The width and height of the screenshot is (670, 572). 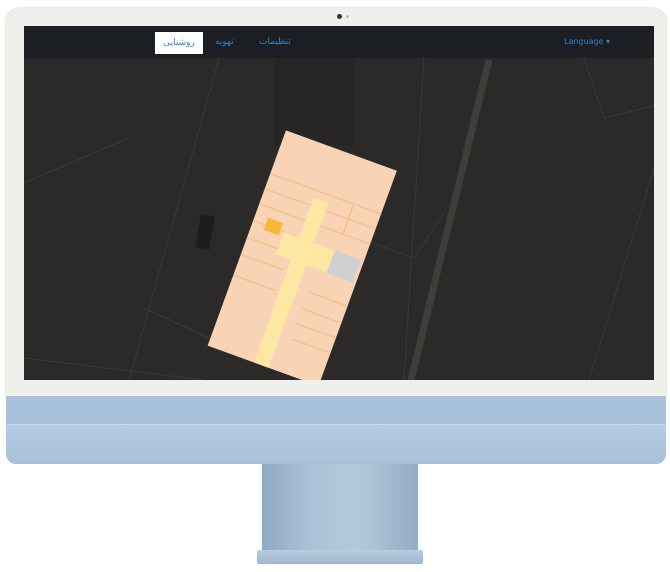 I want to click on monitor-chin-divider, so click(x=336, y=424).